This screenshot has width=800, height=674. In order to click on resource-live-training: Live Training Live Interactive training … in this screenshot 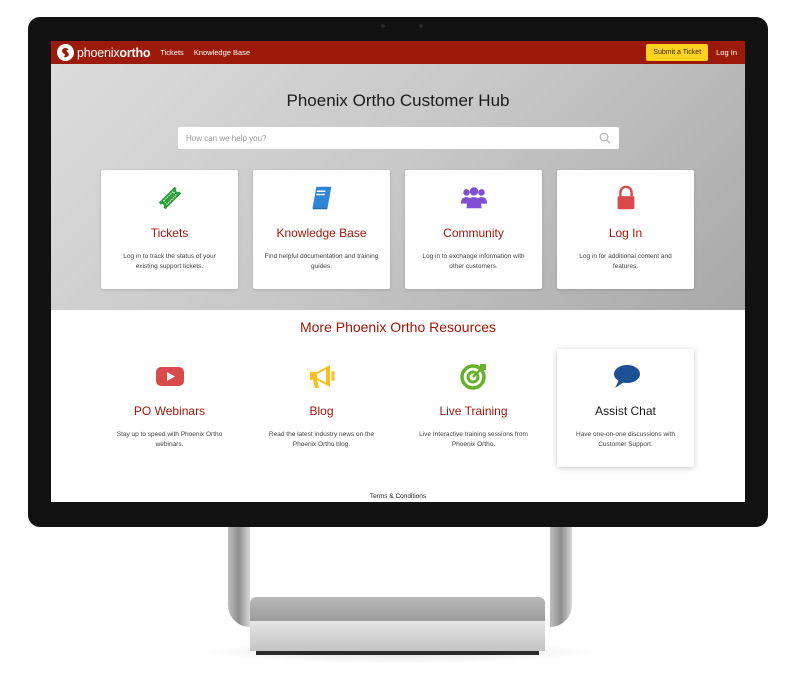, I will do `click(473, 408)`.